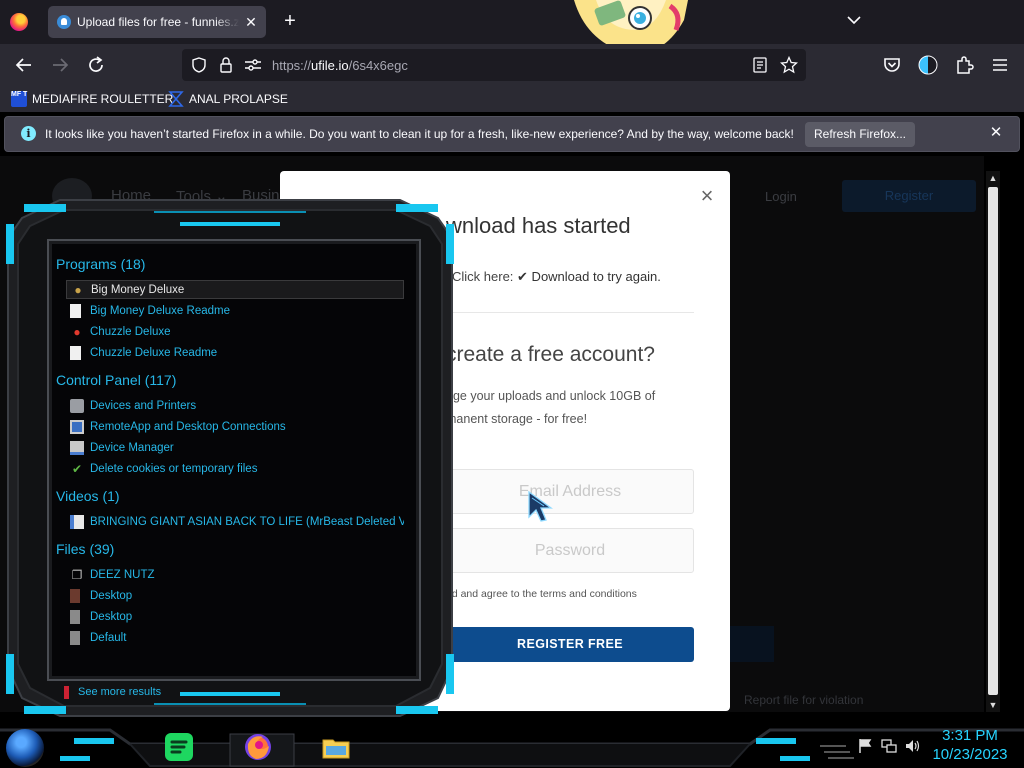  Describe the element at coordinates (235, 310) in the screenshot. I see `result-big-money-readme: Big Money Deluxe Readme` at that location.